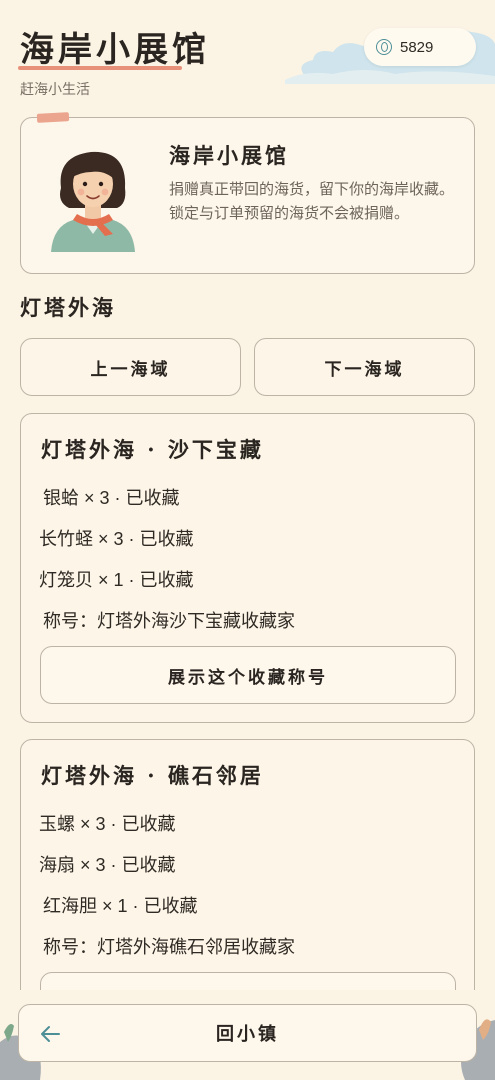 Image resolution: width=495 pixels, height=1080 pixels. What do you see at coordinates (152, 775) in the screenshot?
I see `collection-title: 灯塔外海 · 礁石邻居` at bounding box center [152, 775].